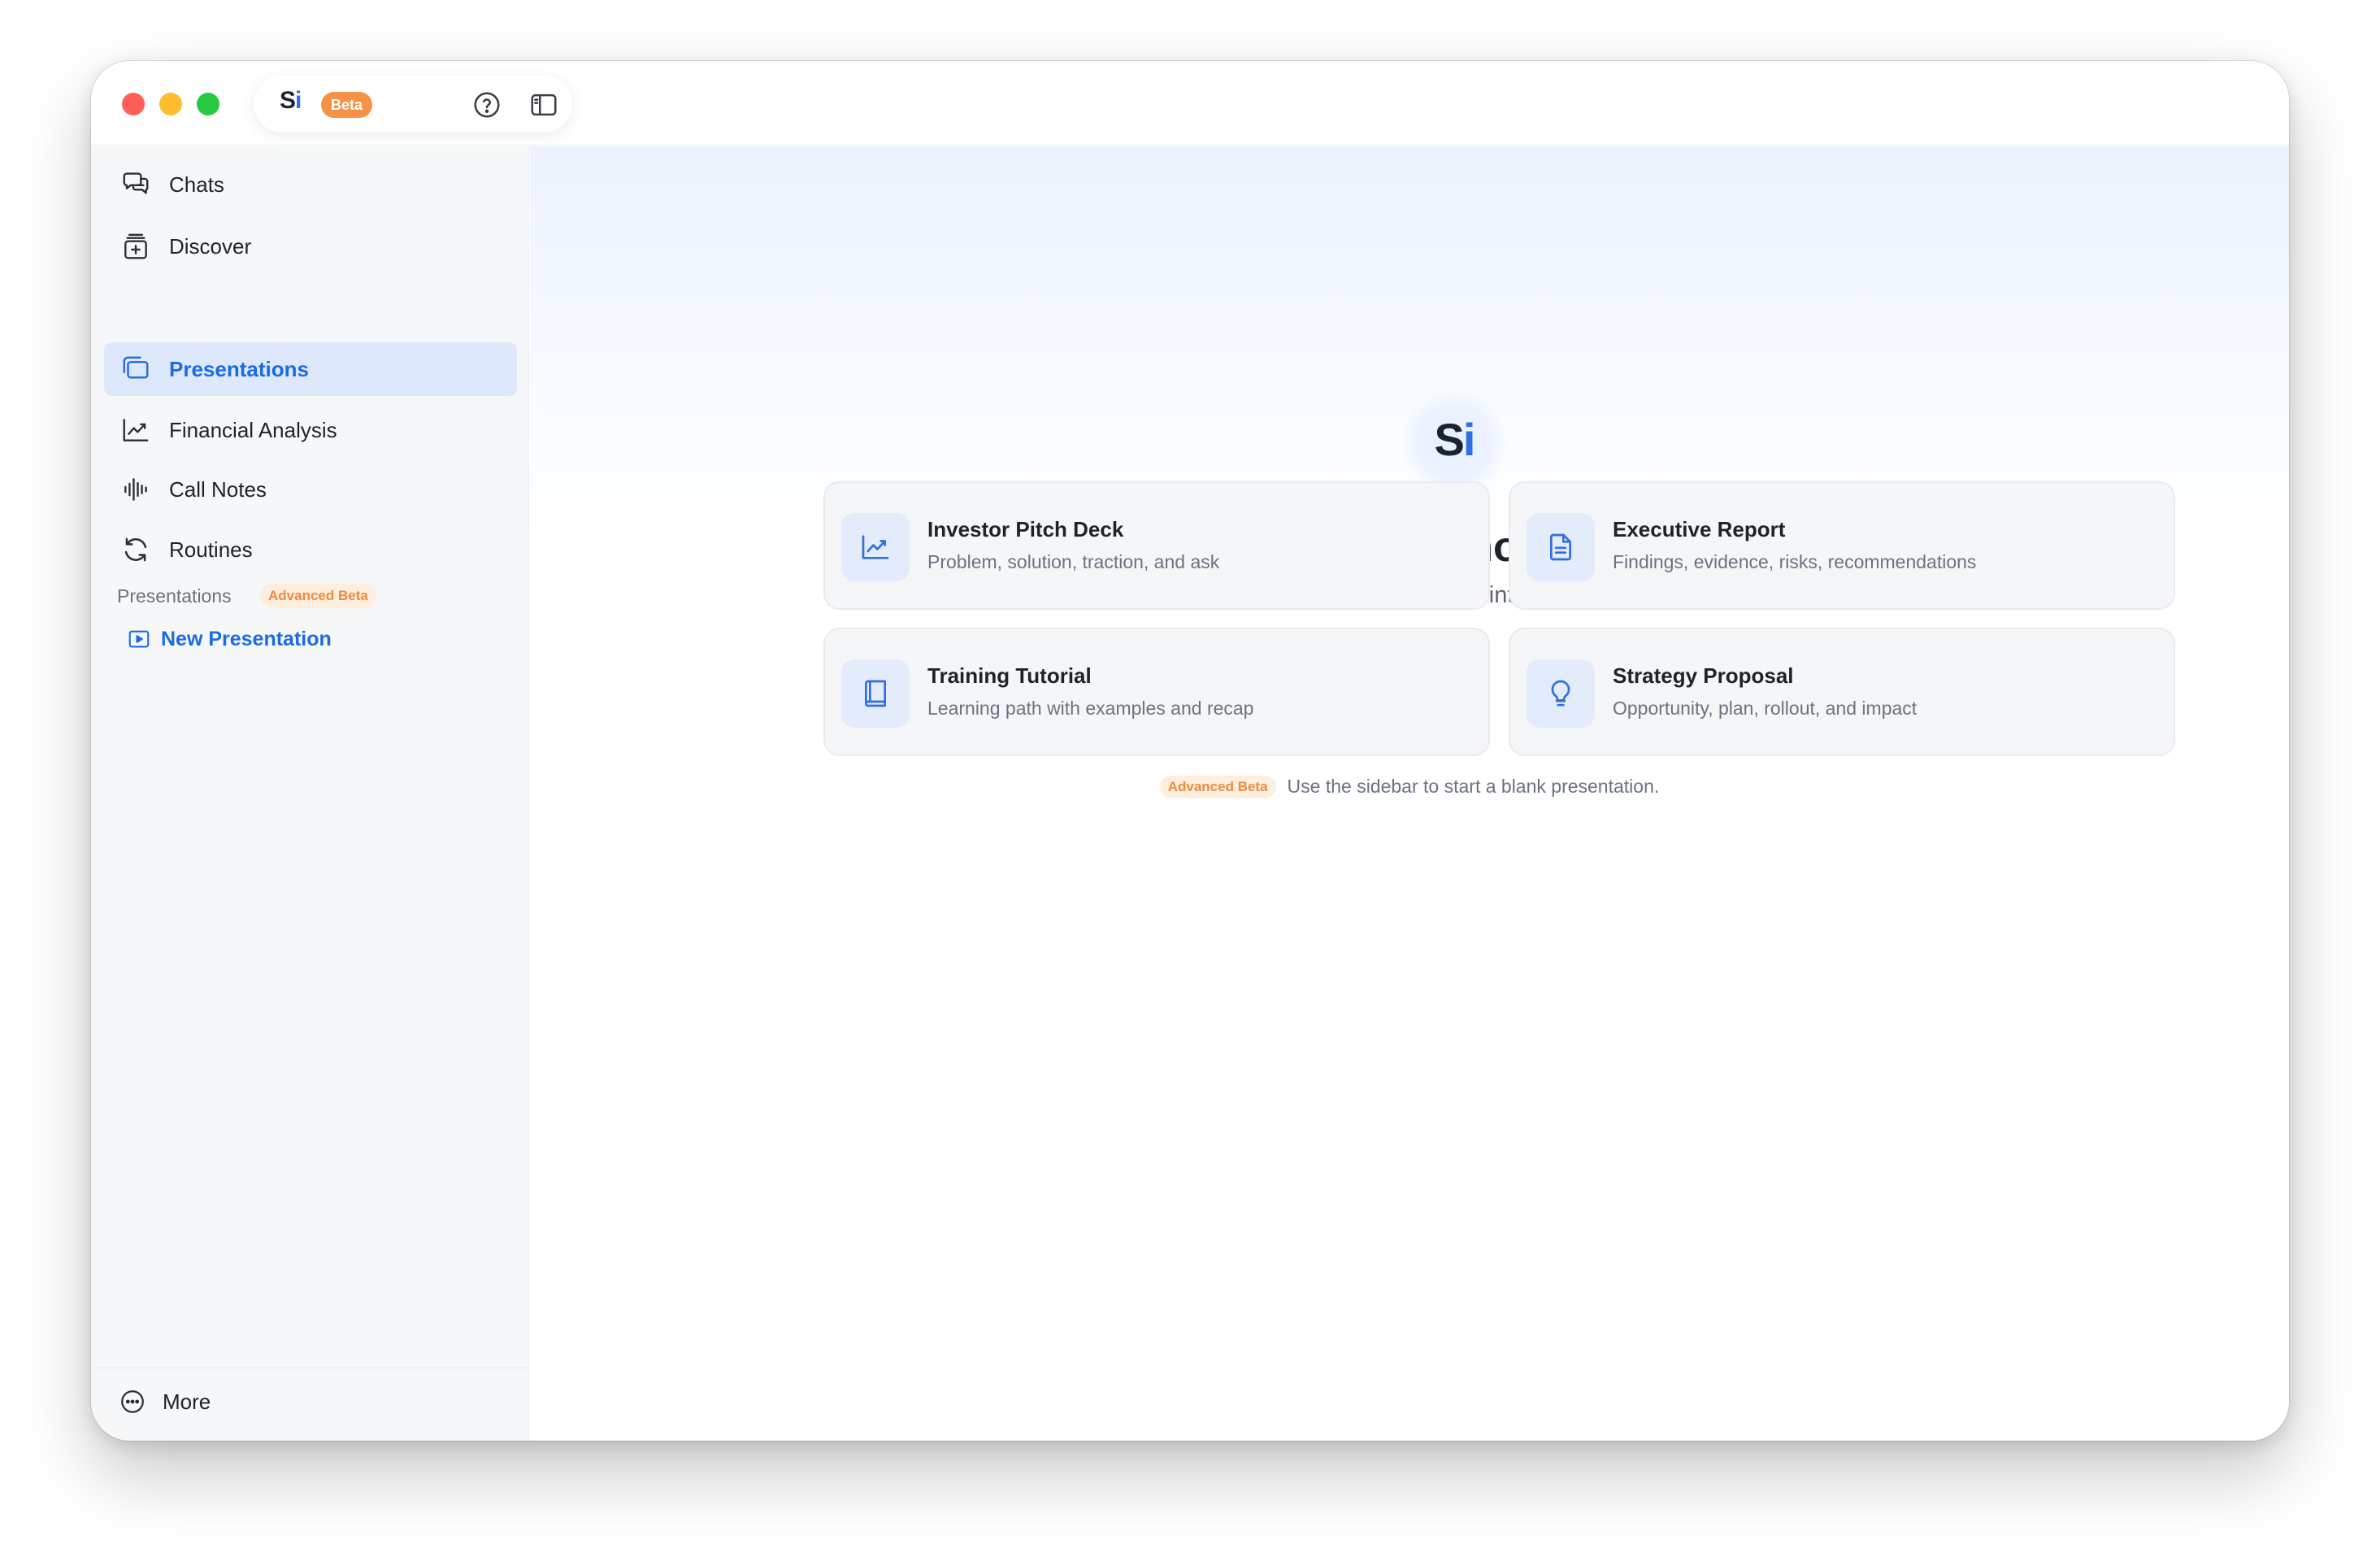 This screenshot has width=2380, height=1561. Describe the element at coordinates (196, 184) in the screenshot. I see `sidebar-item-label: Chats` at that location.